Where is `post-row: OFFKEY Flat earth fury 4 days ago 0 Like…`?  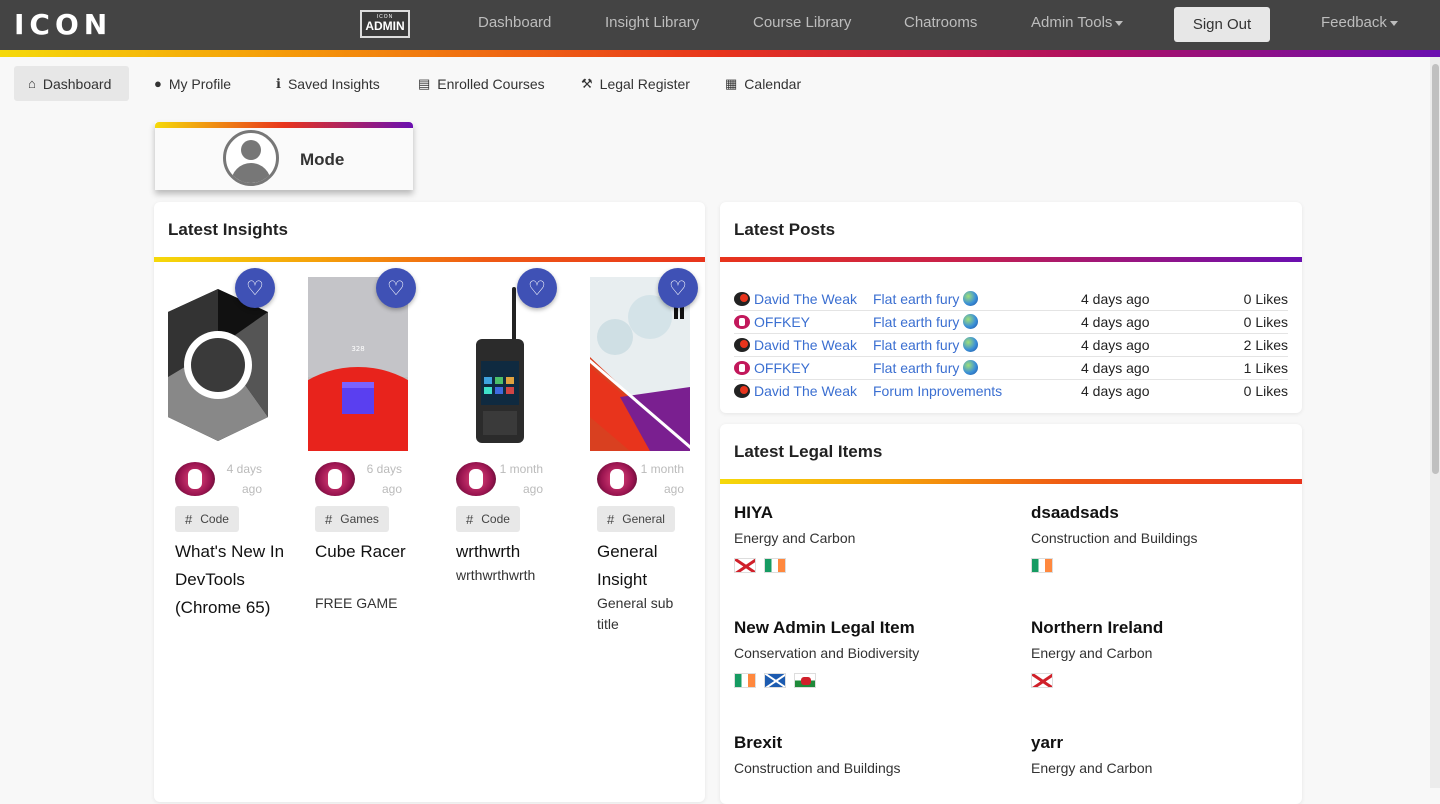 post-row: OFFKEY Flat earth fury 4 days ago 0 Like… is located at coordinates (1011, 322).